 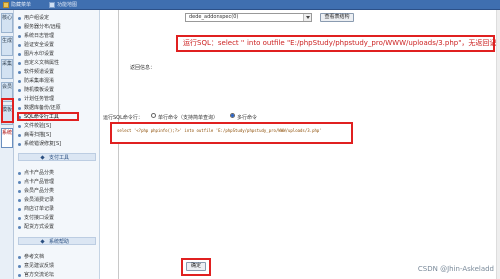 What do you see at coordinates (118, 144) in the screenshot?
I see `content-divider` at bounding box center [118, 144].